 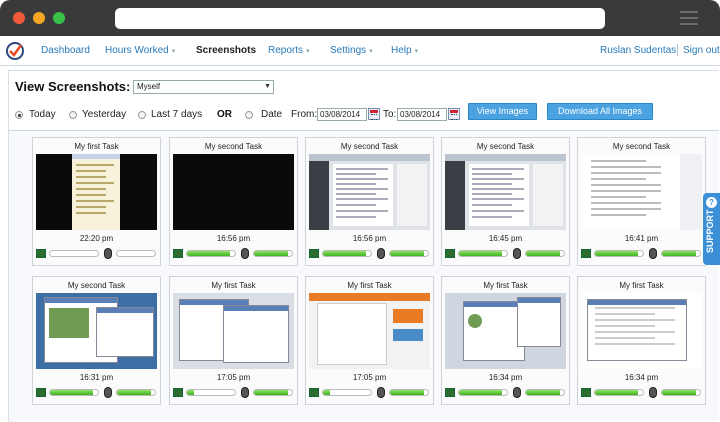 I want to click on from-label: From:, so click(x=304, y=114).